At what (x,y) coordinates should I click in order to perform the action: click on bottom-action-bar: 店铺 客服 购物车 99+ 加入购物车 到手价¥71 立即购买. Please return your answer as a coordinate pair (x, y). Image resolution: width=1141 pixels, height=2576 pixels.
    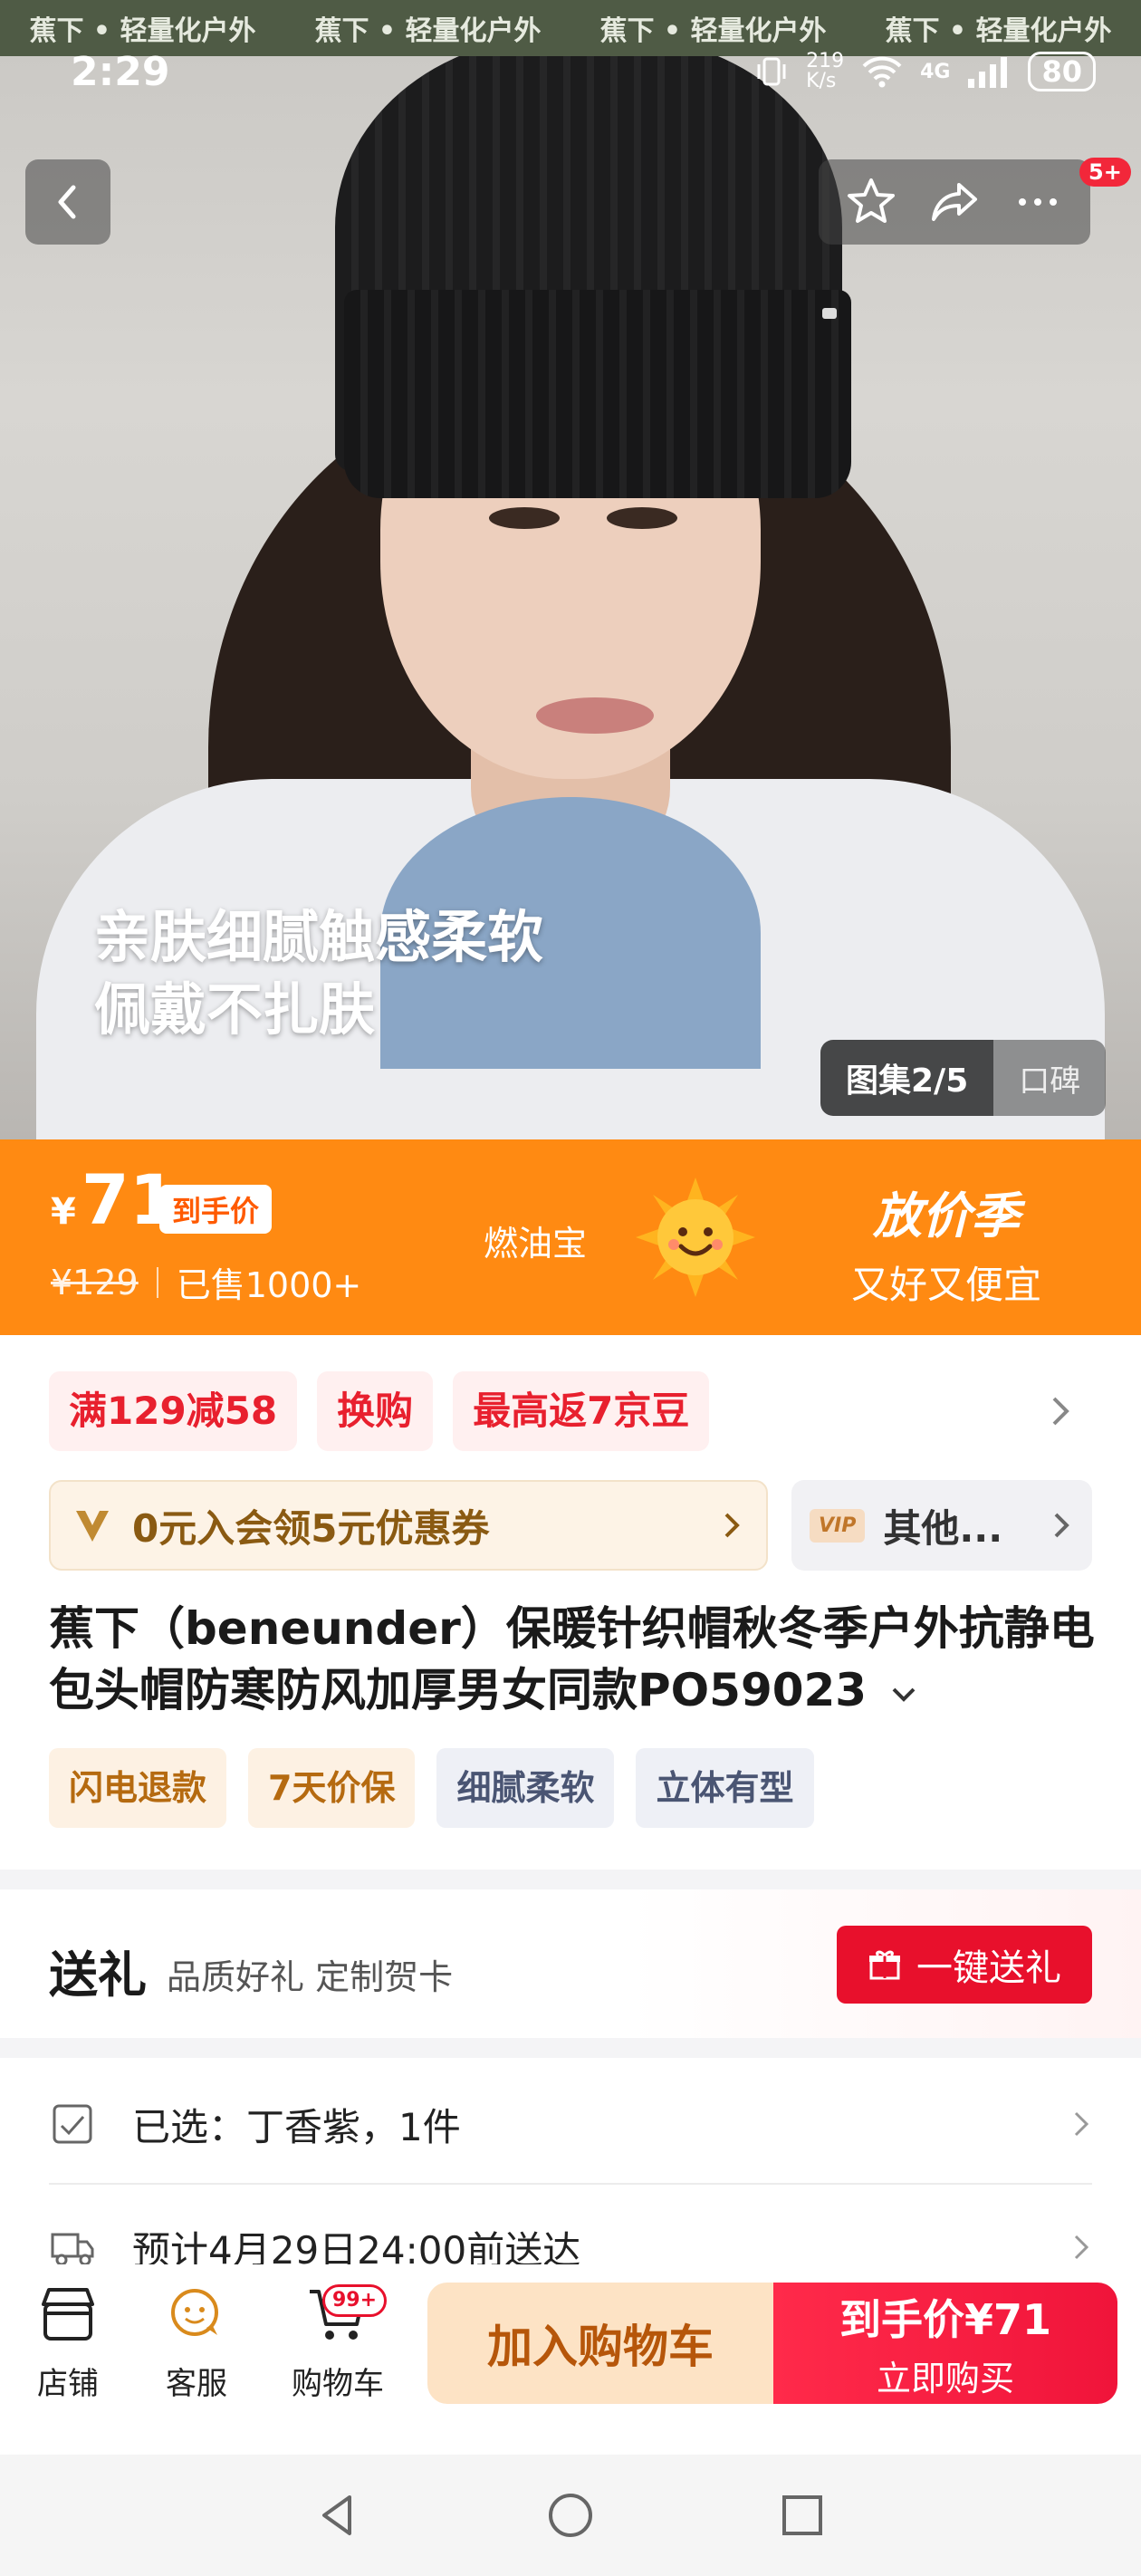
    Looking at the image, I should click on (570, 2359).